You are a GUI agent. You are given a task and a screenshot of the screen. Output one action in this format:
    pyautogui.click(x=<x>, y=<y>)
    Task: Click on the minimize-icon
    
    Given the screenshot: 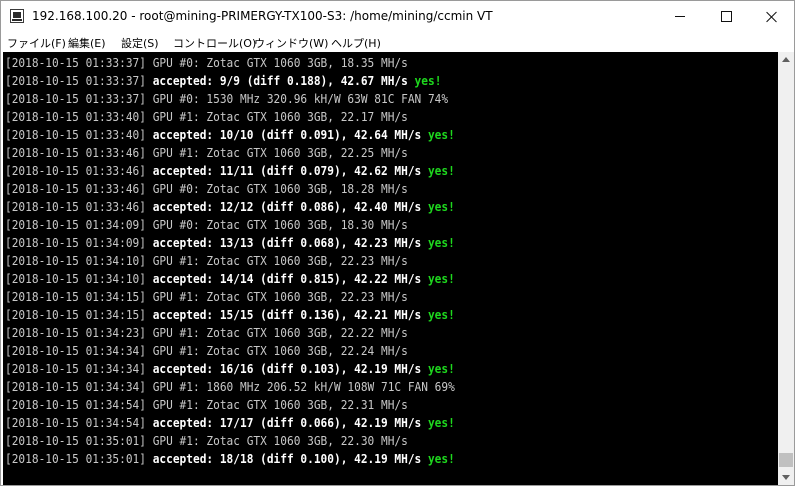 What is the action you would take?
    pyautogui.click(x=680, y=16)
    